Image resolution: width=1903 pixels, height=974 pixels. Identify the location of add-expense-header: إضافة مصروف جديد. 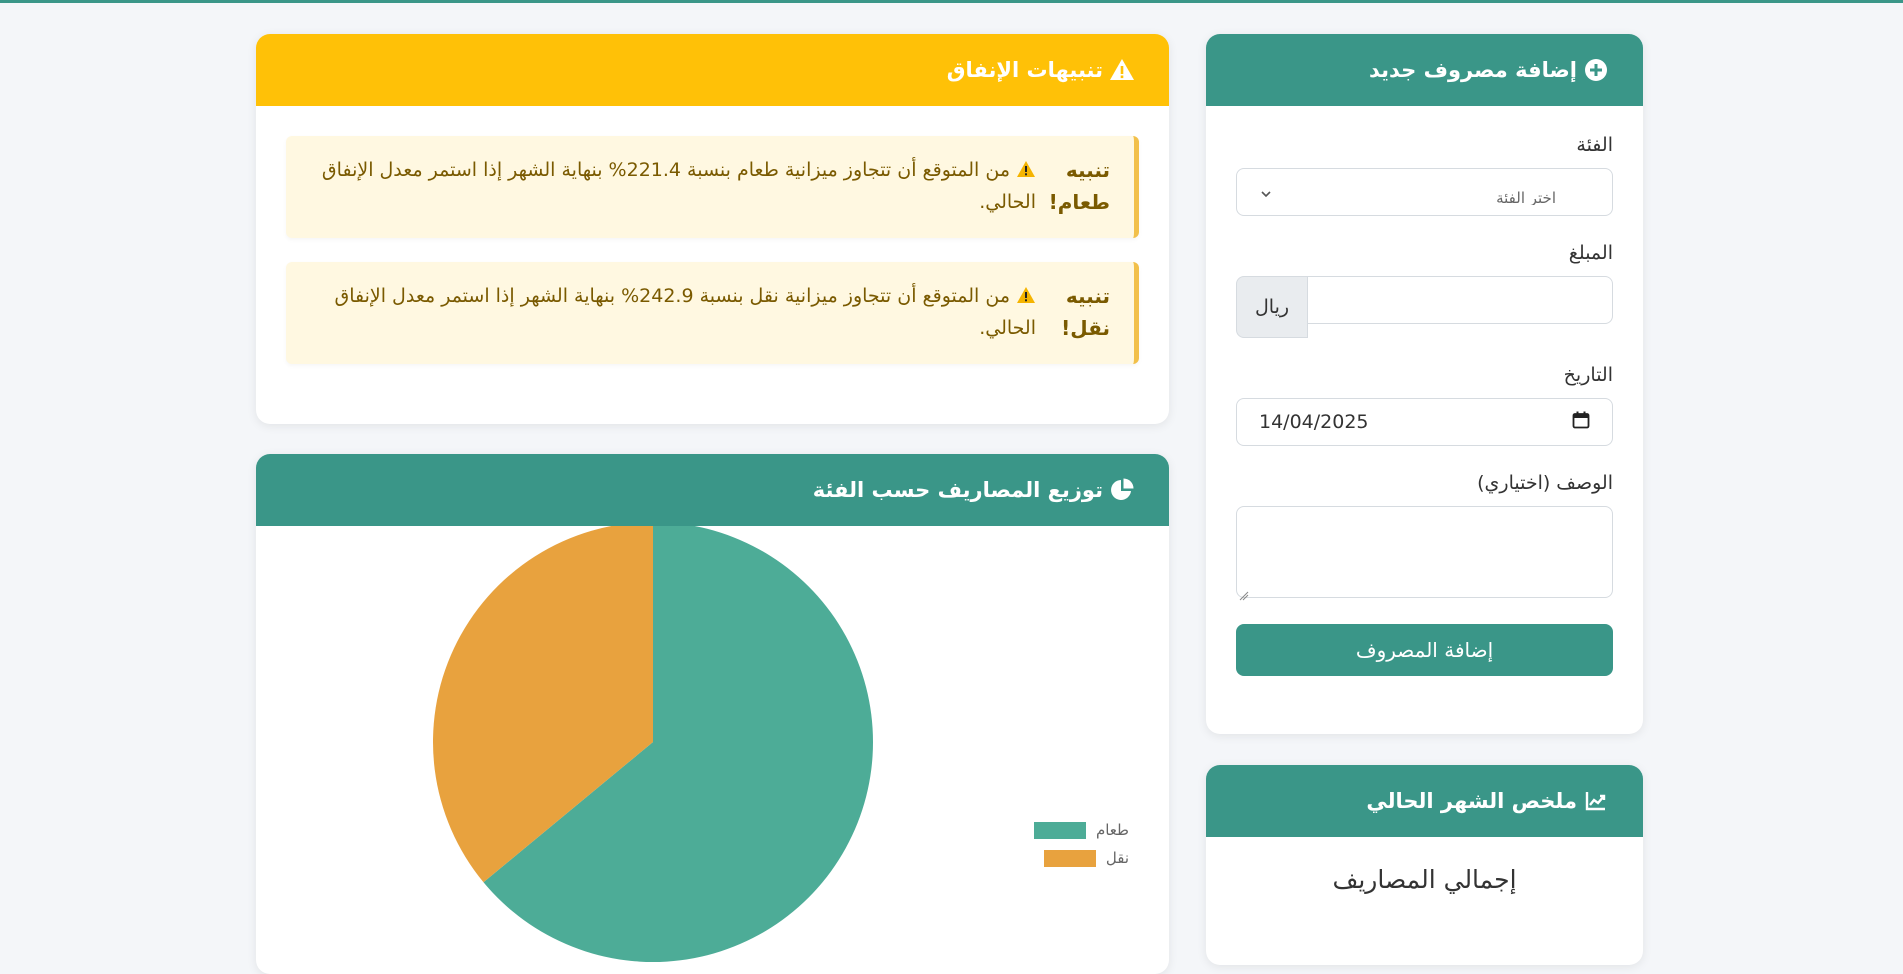
(1424, 70).